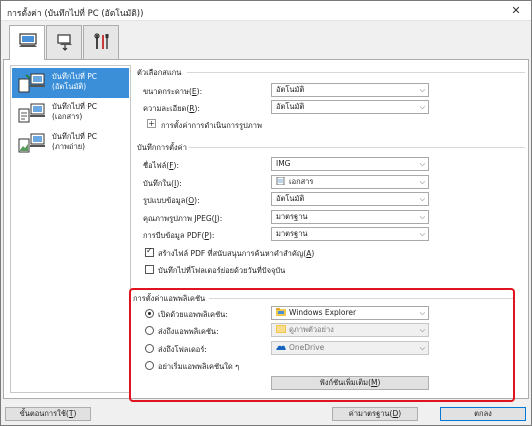 This screenshot has width=532, height=426. I want to click on tools-icon, so click(101, 41).